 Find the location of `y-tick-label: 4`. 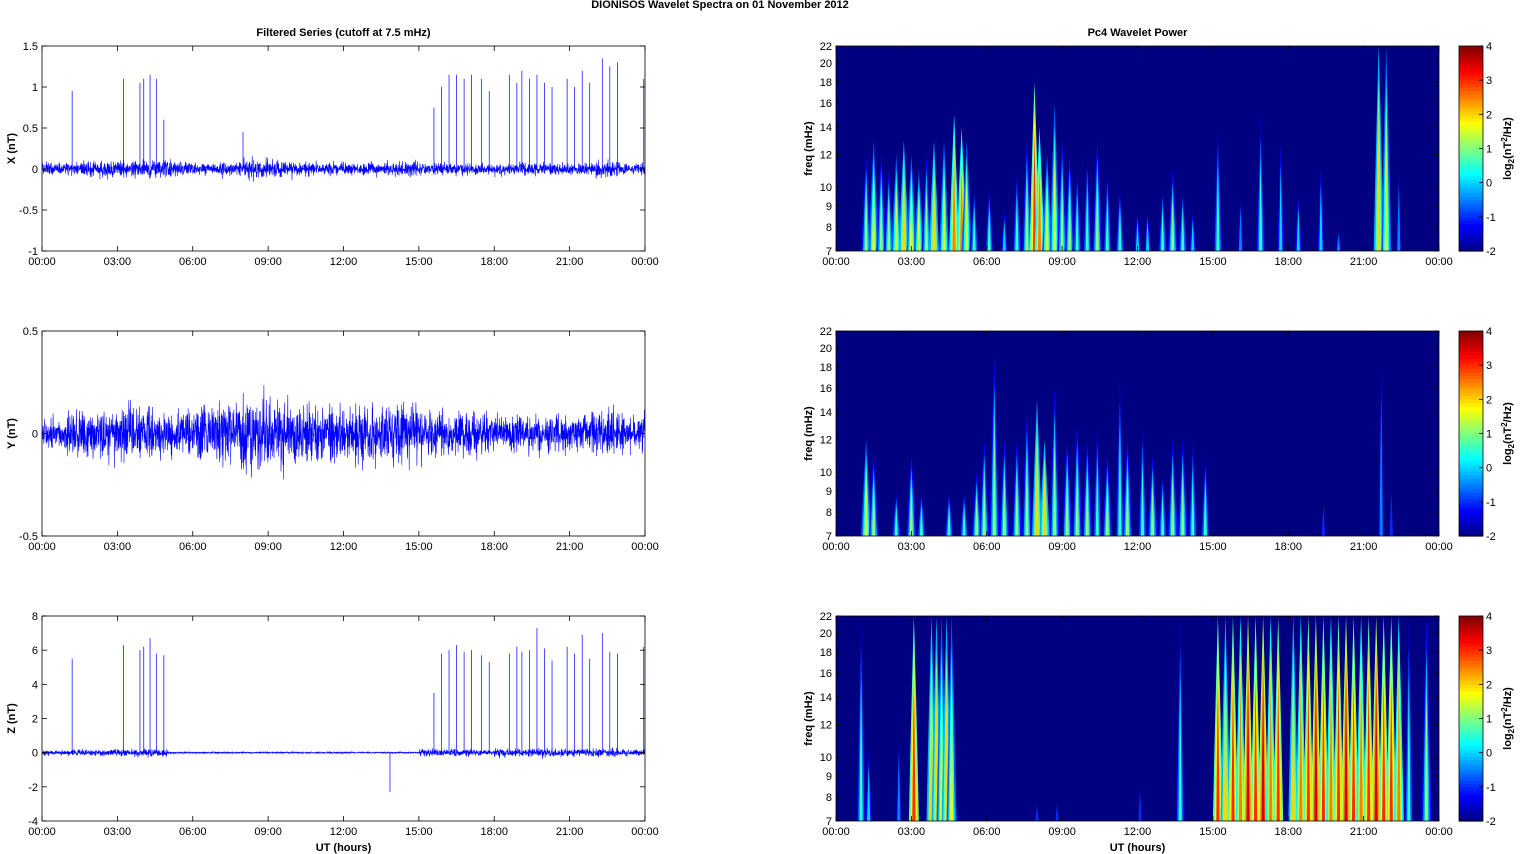

y-tick-label: 4 is located at coordinates (35, 685).